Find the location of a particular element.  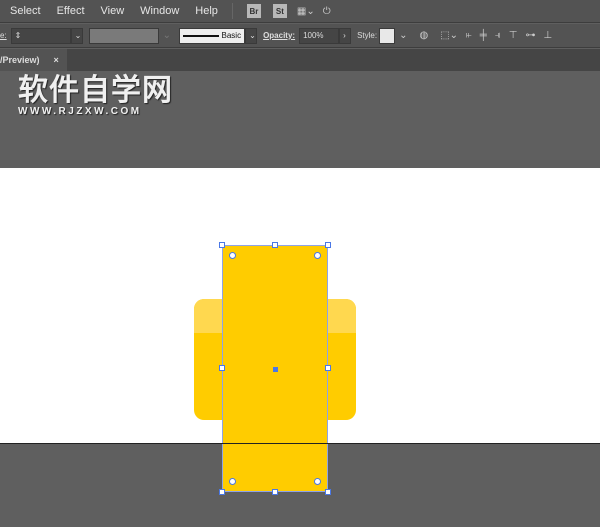

variable-width-profile is located at coordinates (123, 35).